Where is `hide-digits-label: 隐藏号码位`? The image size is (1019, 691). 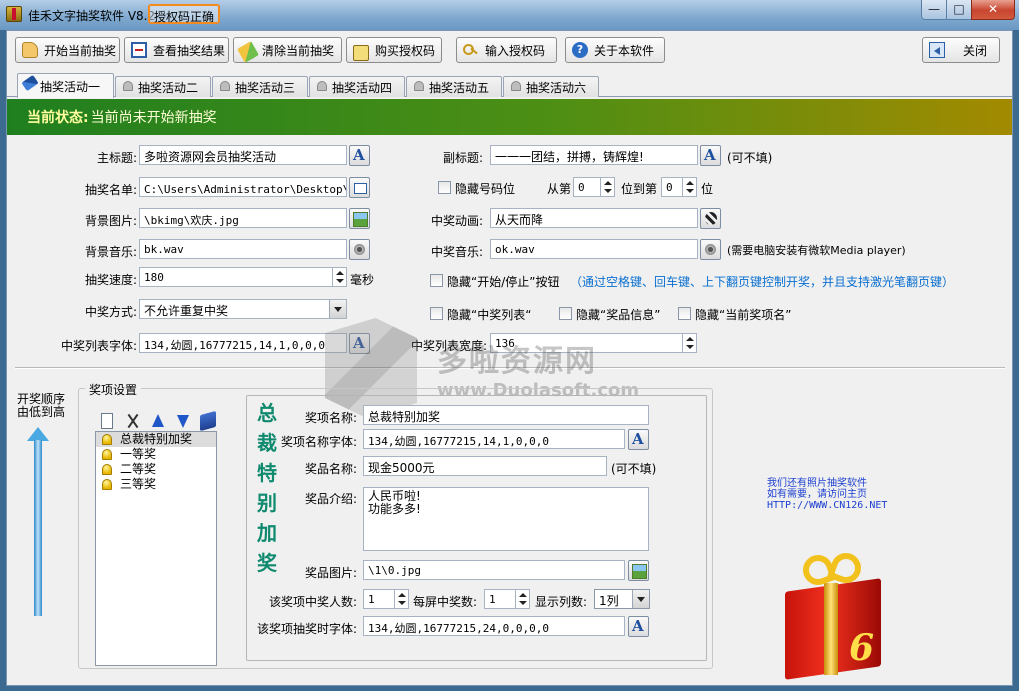 hide-digits-label: 隐藏号码位 is located at coordinates (485, 189).